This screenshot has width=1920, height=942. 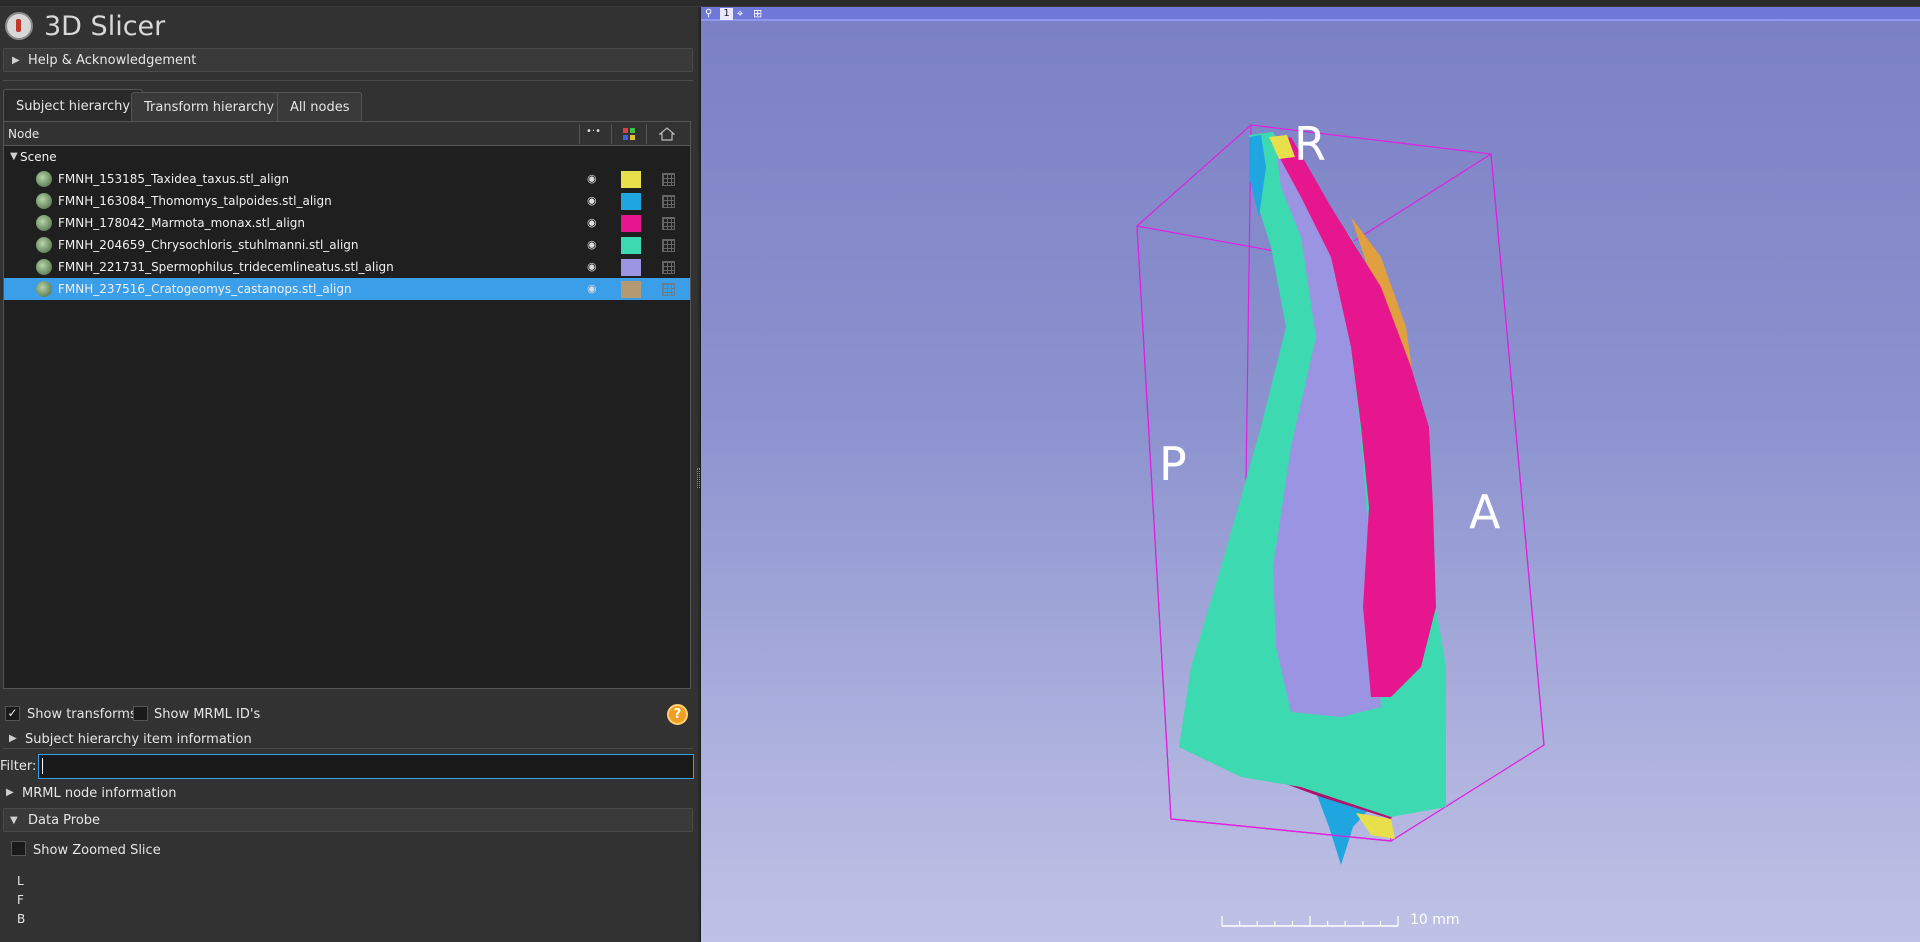 What do you see at coordinates (18, 848) in the screenshot?
I see `show-zoomed-slice-checkbox` at bounding box center [18, 848].